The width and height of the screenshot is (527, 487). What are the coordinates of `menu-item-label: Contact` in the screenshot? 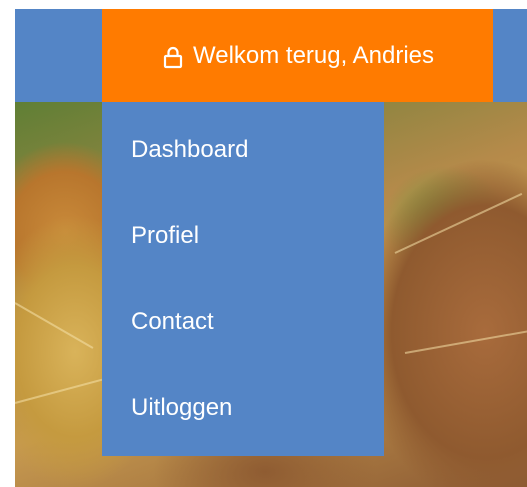 It's located at (172, 321).